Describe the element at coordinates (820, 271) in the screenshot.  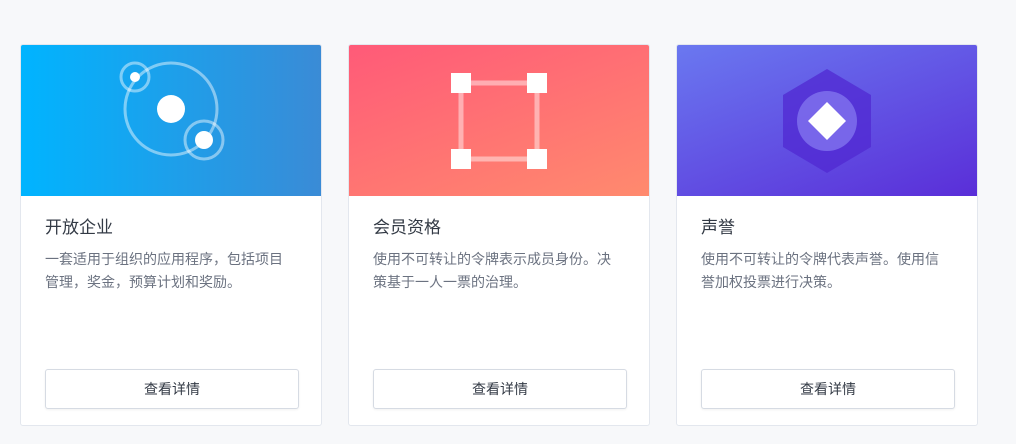
I see `card-description: 使用不可转让的令牌代表声誉。使用信誉加权投票进行决策。` at that location.